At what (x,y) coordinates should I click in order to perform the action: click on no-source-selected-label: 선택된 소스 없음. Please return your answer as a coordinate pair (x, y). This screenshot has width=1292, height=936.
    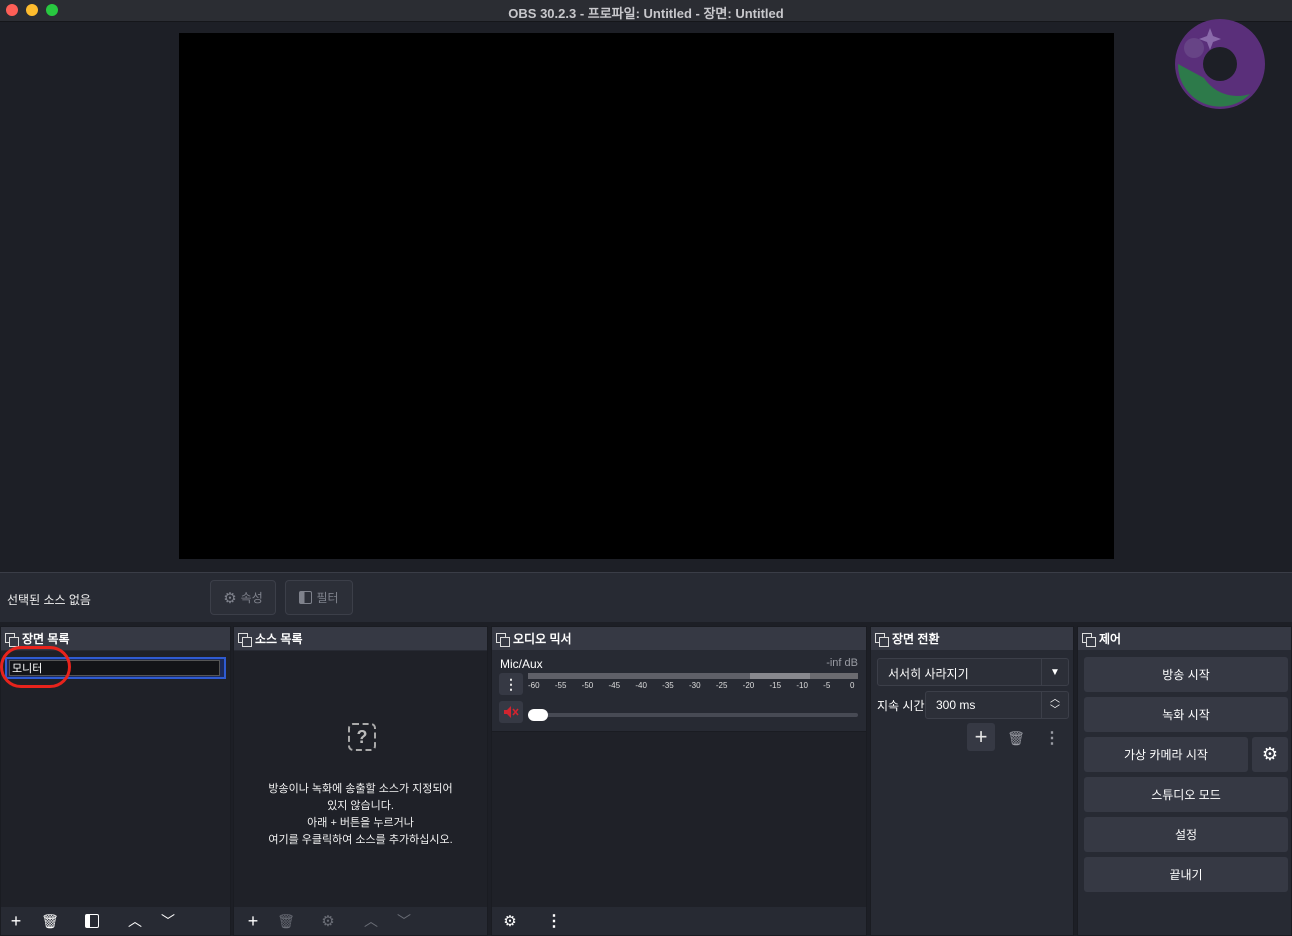
    Looking at the image, I should click on (49, 600).